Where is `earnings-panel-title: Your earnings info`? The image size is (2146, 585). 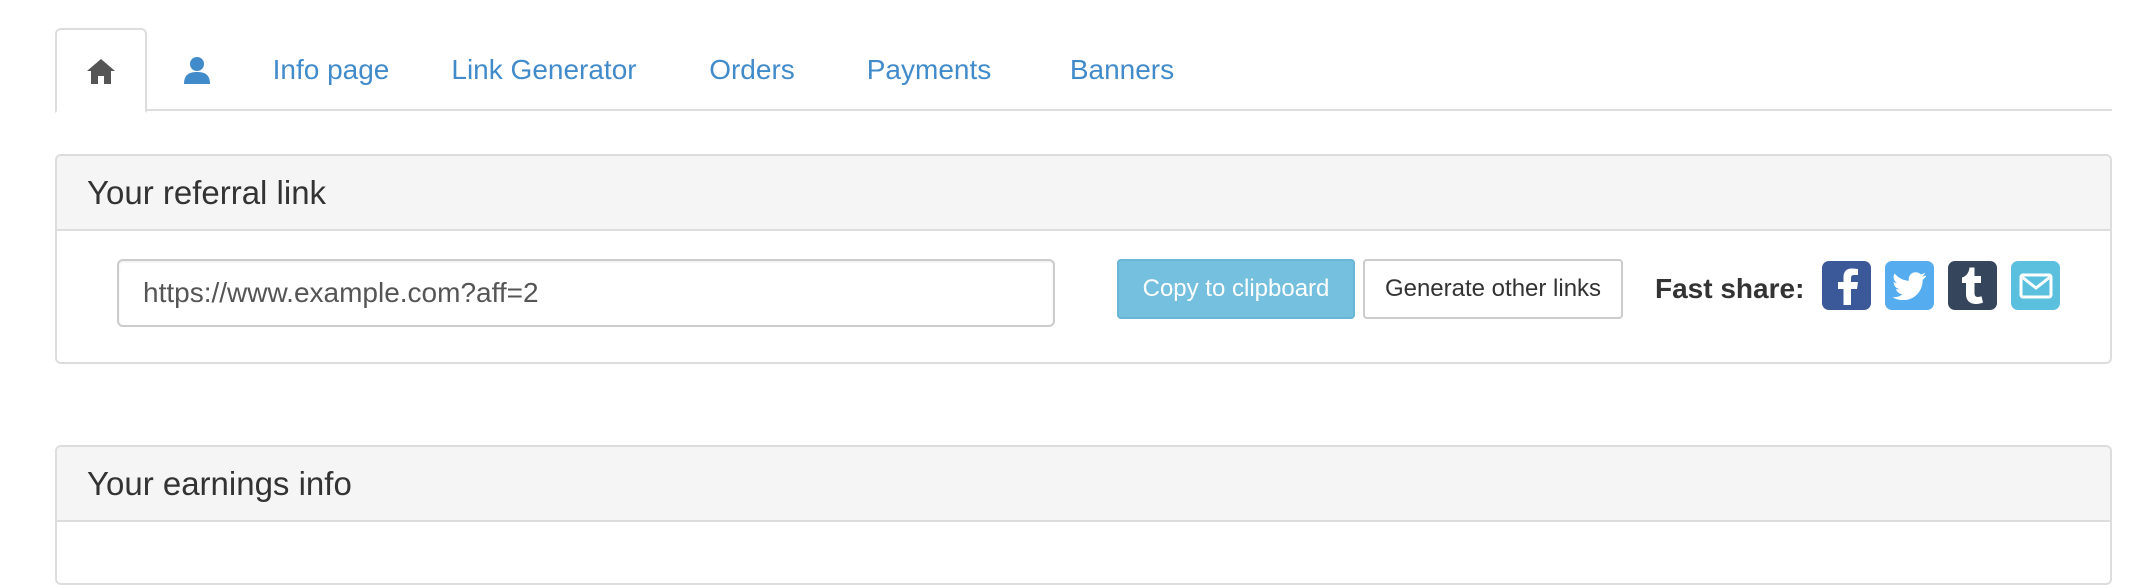
earnings-panel-title: Your earnings info is located at coordinates (219, 483).